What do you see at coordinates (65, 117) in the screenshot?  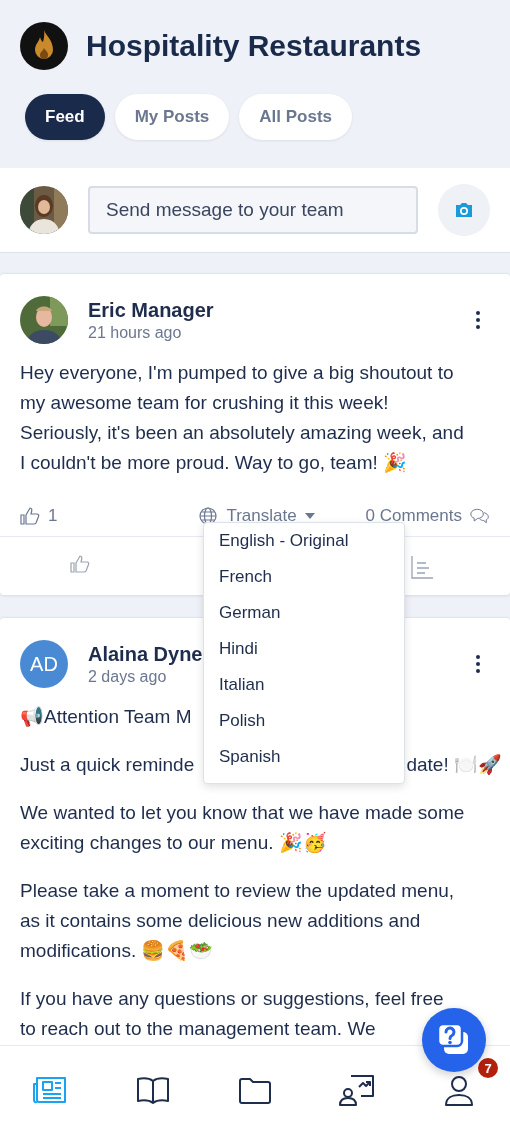 I see `feed-tab: Feed` at bounding box center [65, 117].